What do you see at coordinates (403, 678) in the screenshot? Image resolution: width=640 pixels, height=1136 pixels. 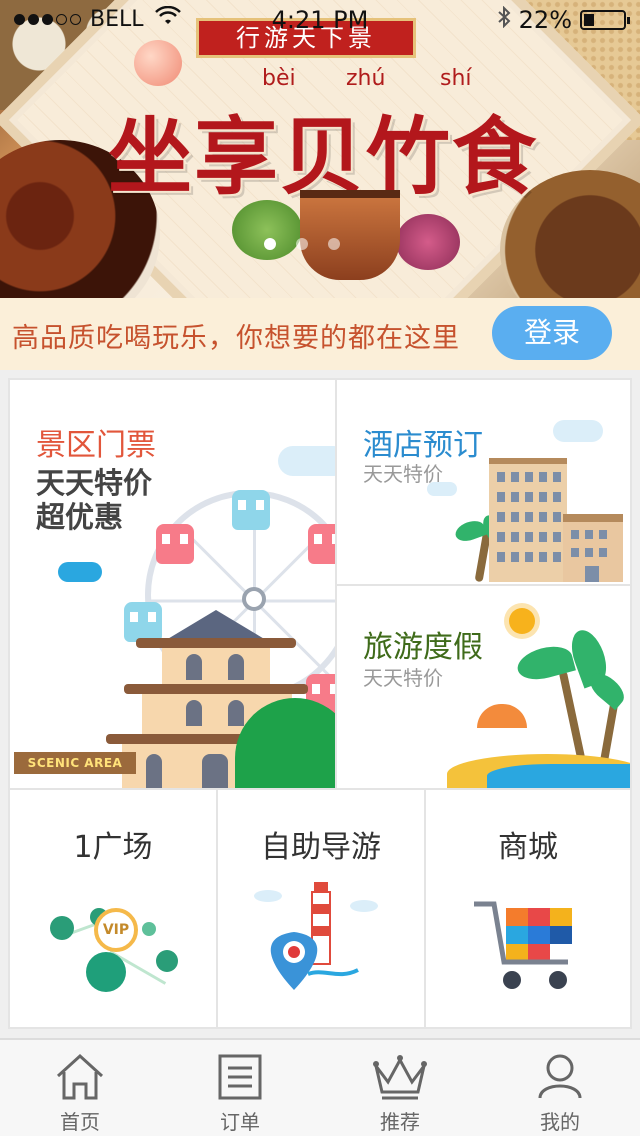 I see `travel-card-subtitle: 天天特价` at bounding box center [403, 678].